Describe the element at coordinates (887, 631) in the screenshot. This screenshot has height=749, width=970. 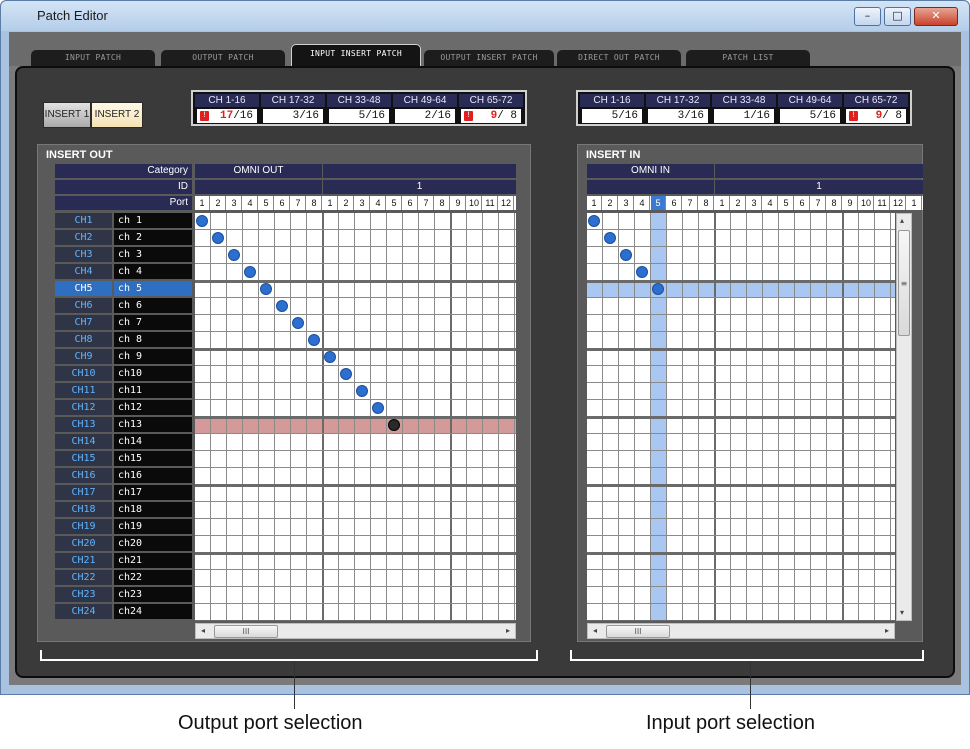
I see `in-scroll-right-icon: ▸` at that location.